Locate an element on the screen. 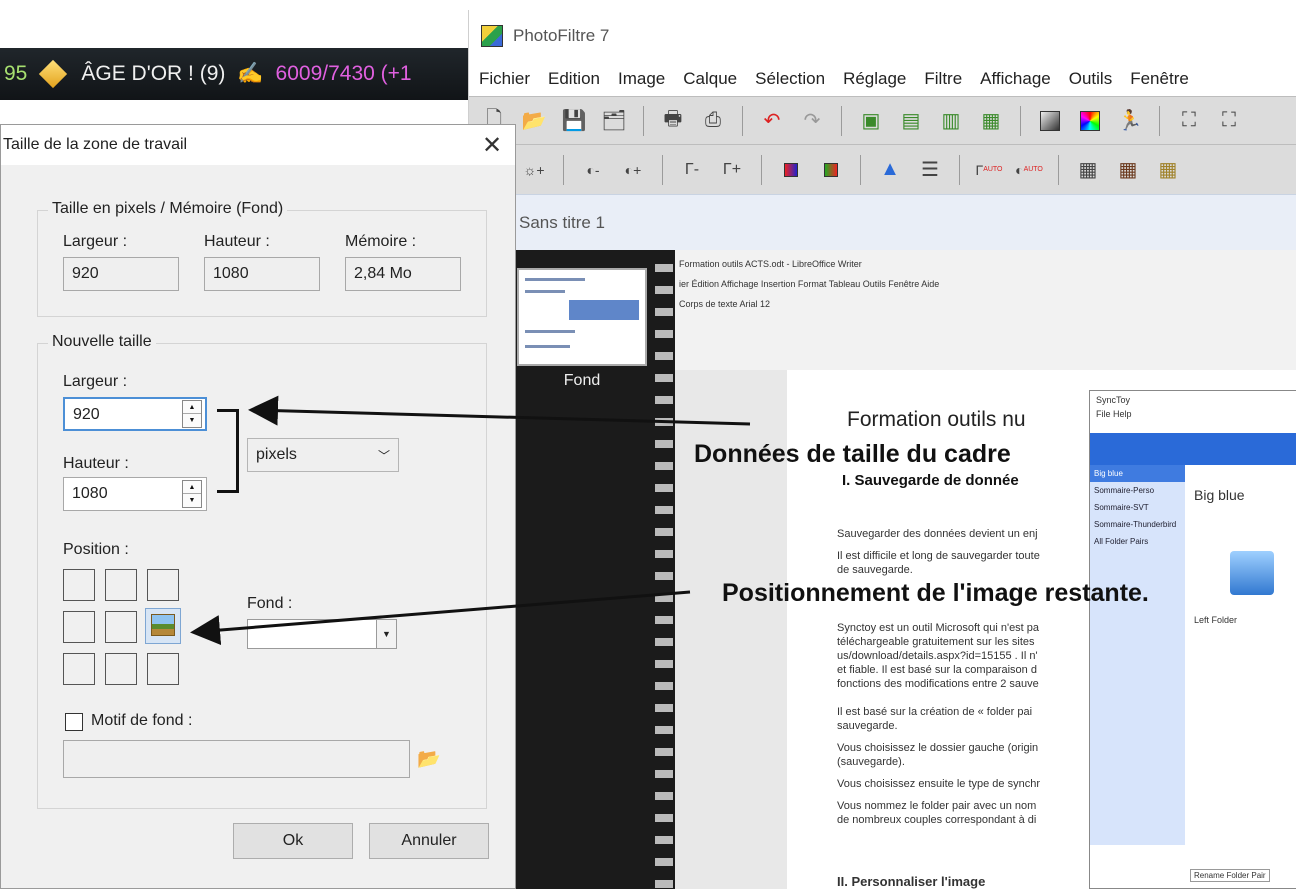  position-top-center is located at coordinates (121, 585).